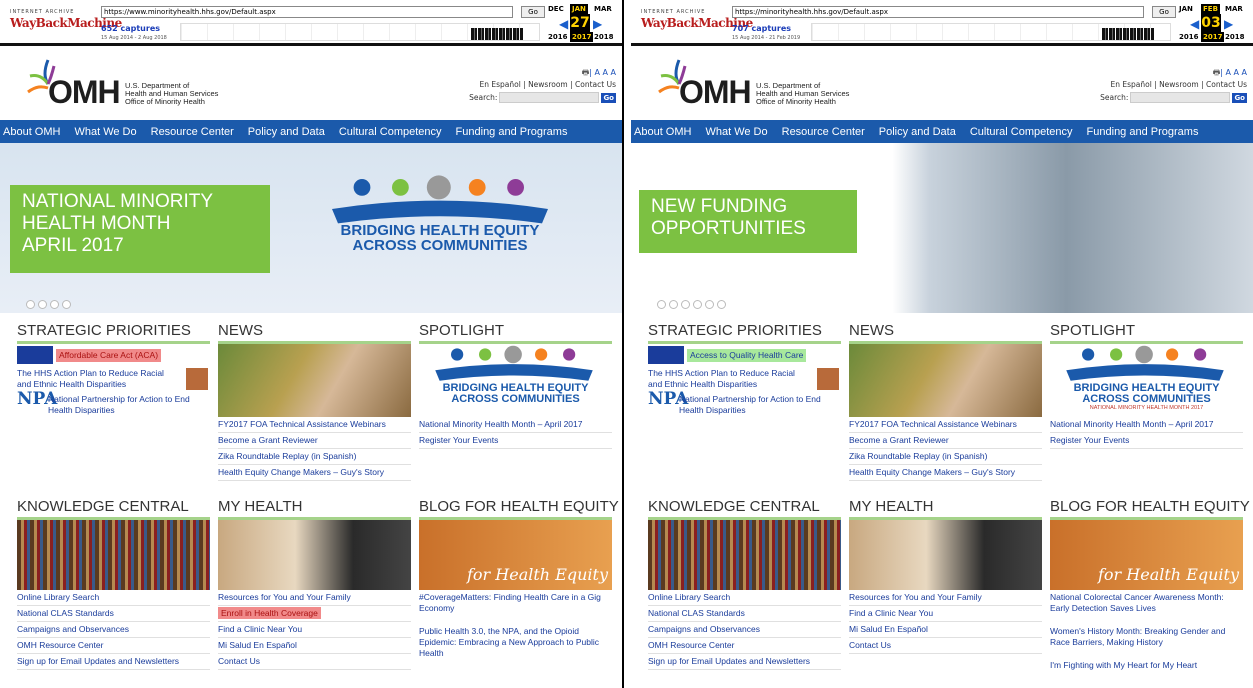 The height and width of the screenshot is (688, 1253). I want to click on prev-month-label: DEC, so click(556, 9).